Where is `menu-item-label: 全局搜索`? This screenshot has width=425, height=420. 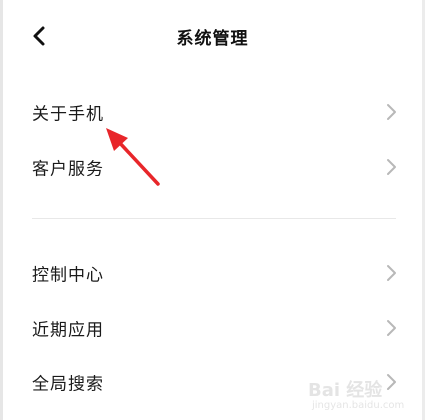
menu-item-label: 全局搜索 is located at coordinates (68, 384).